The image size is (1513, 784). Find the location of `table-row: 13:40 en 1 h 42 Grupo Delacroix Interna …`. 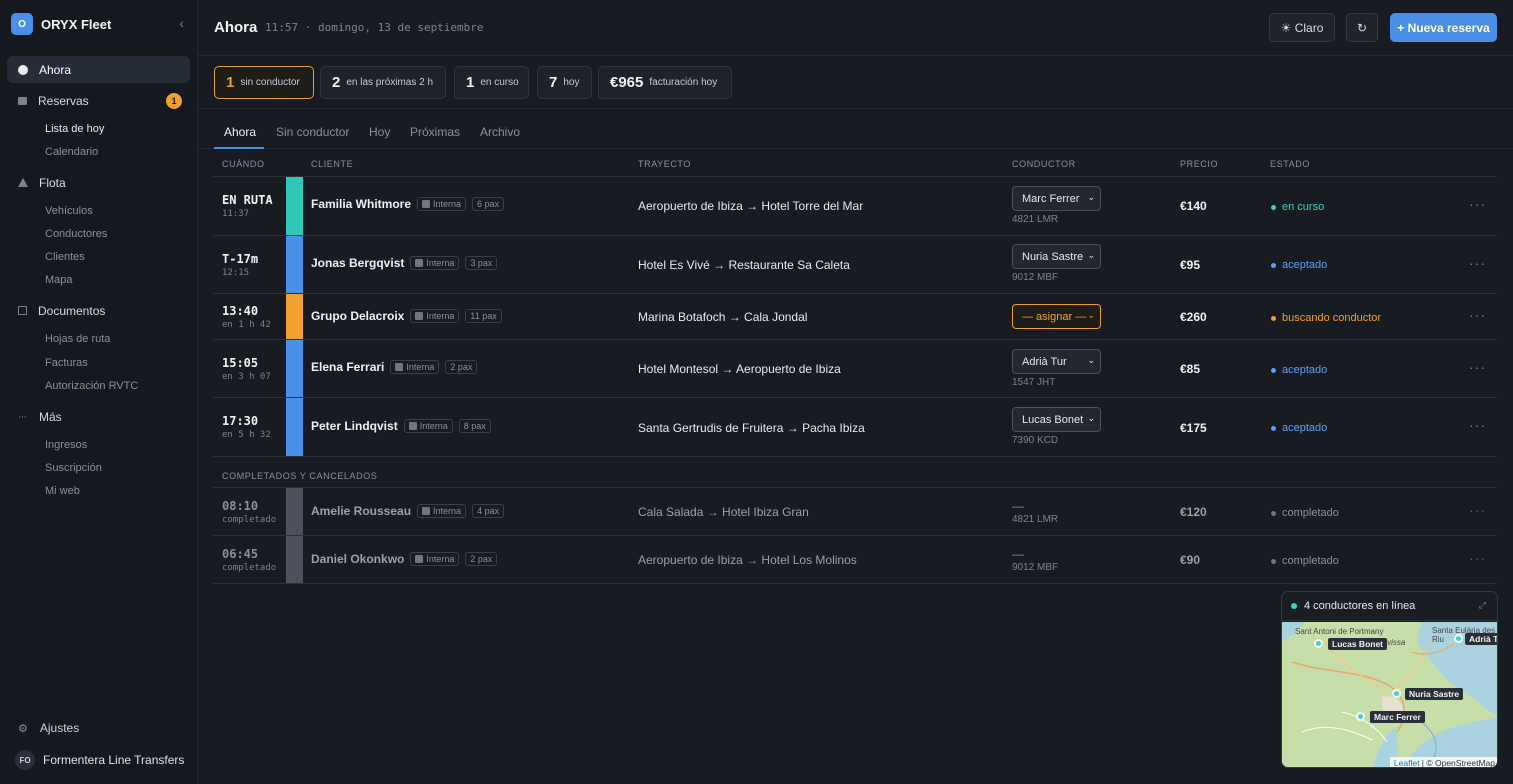

table-row: 13:40 en 1 h 42 Grupo Delacroix Interna … is located at coordinates (855, 317).